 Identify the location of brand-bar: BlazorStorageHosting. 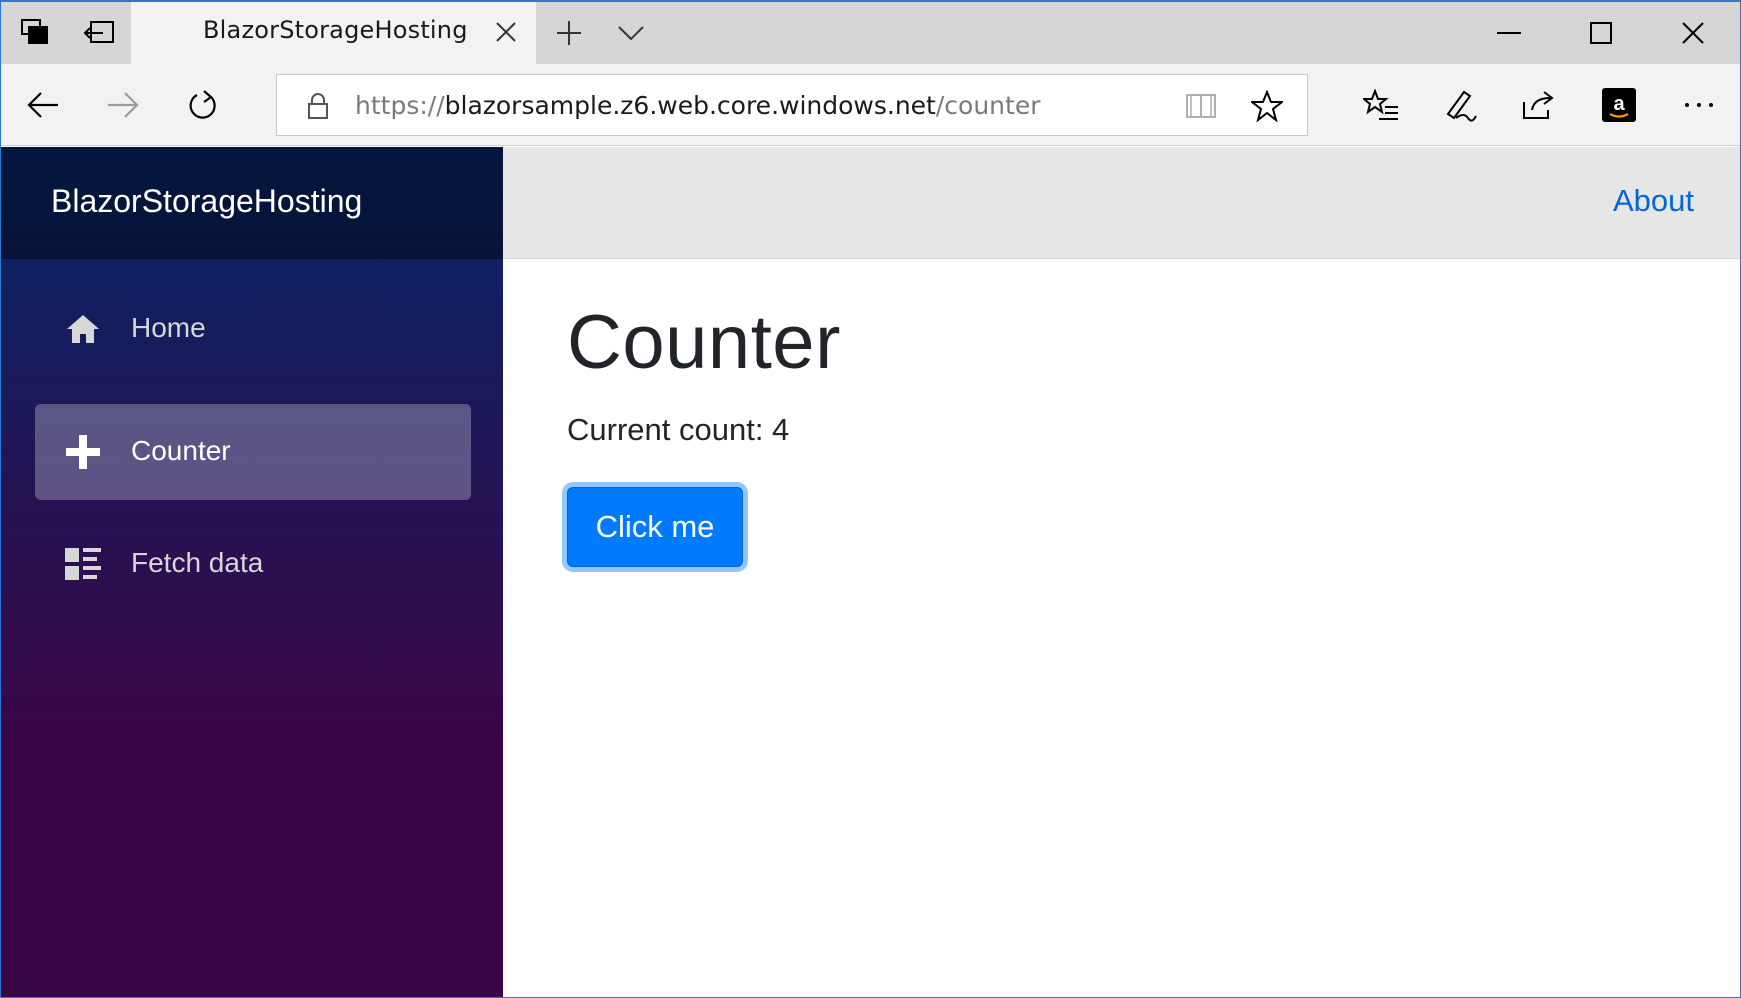
(252, 203).